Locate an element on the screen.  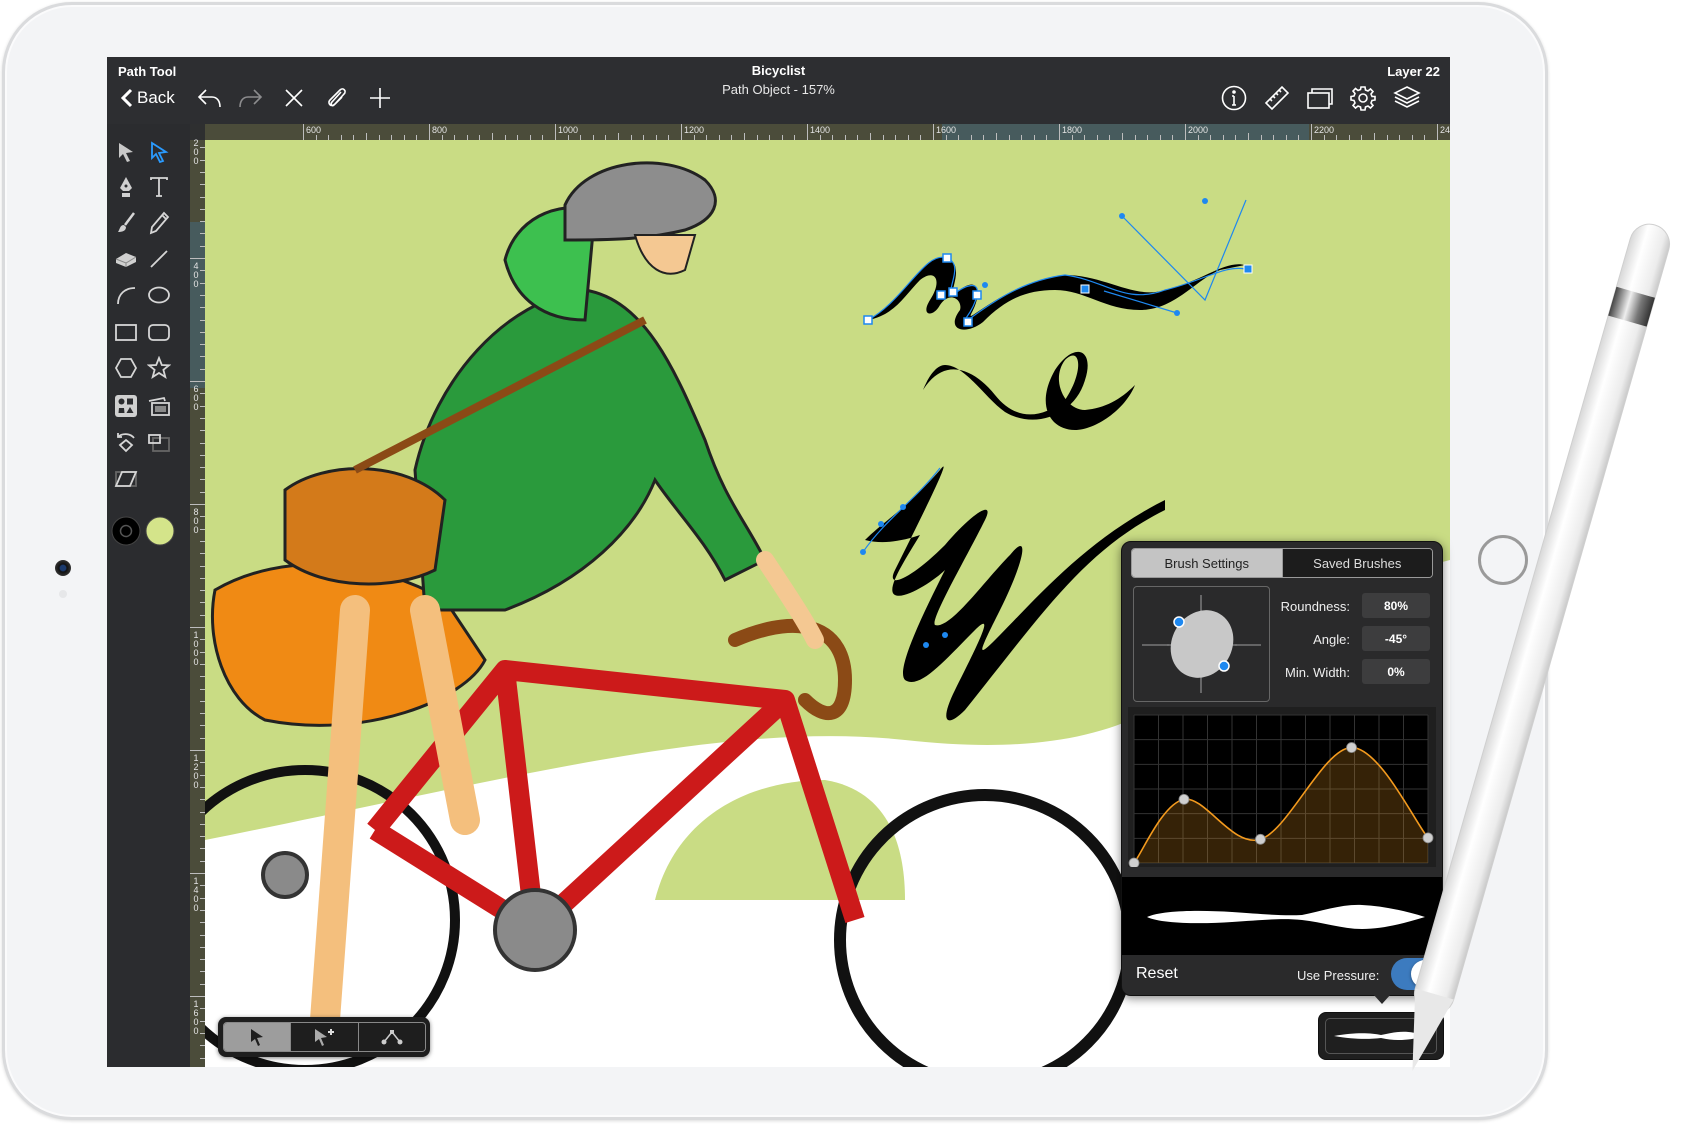
brush-tool is located at coordinates (126, 223).